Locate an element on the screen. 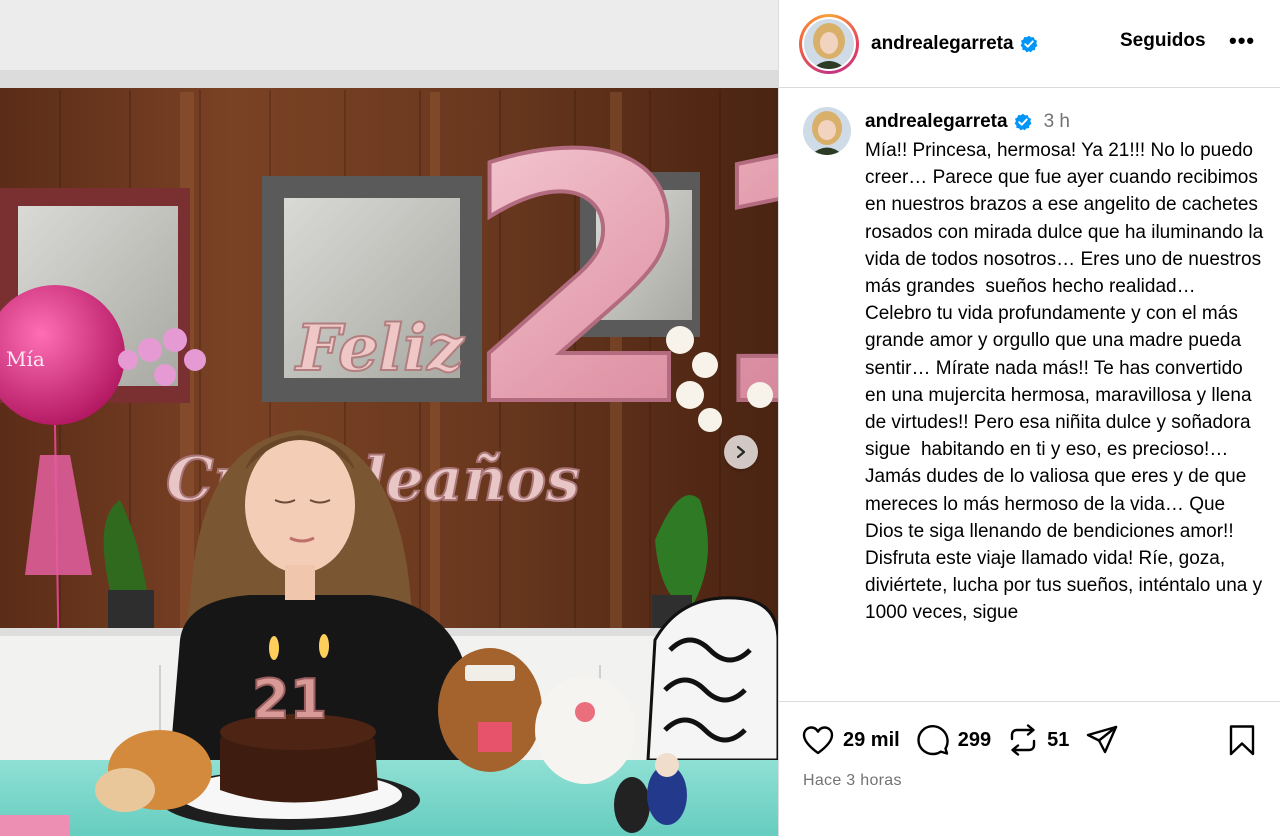 Image resolution: width=1280 pixels, height=836 pixels. story-ring is located at coordinates (829, 43).